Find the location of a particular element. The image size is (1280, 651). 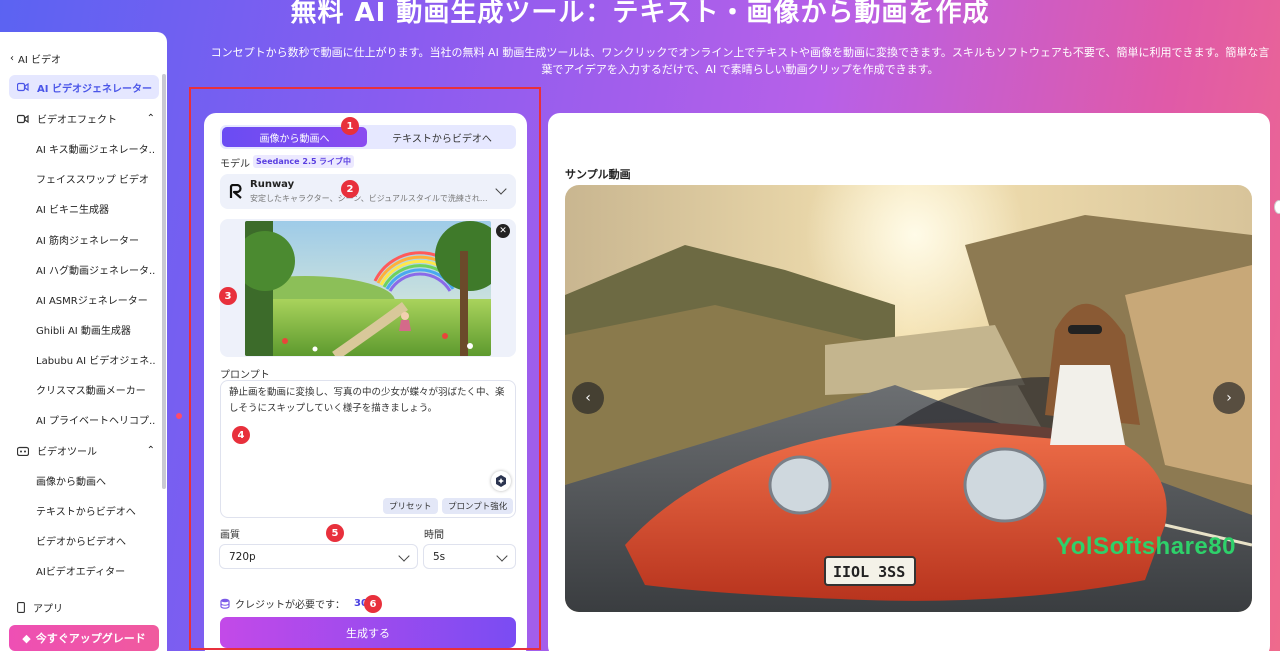

model-name: Runway is located at coordinates (272, 184).